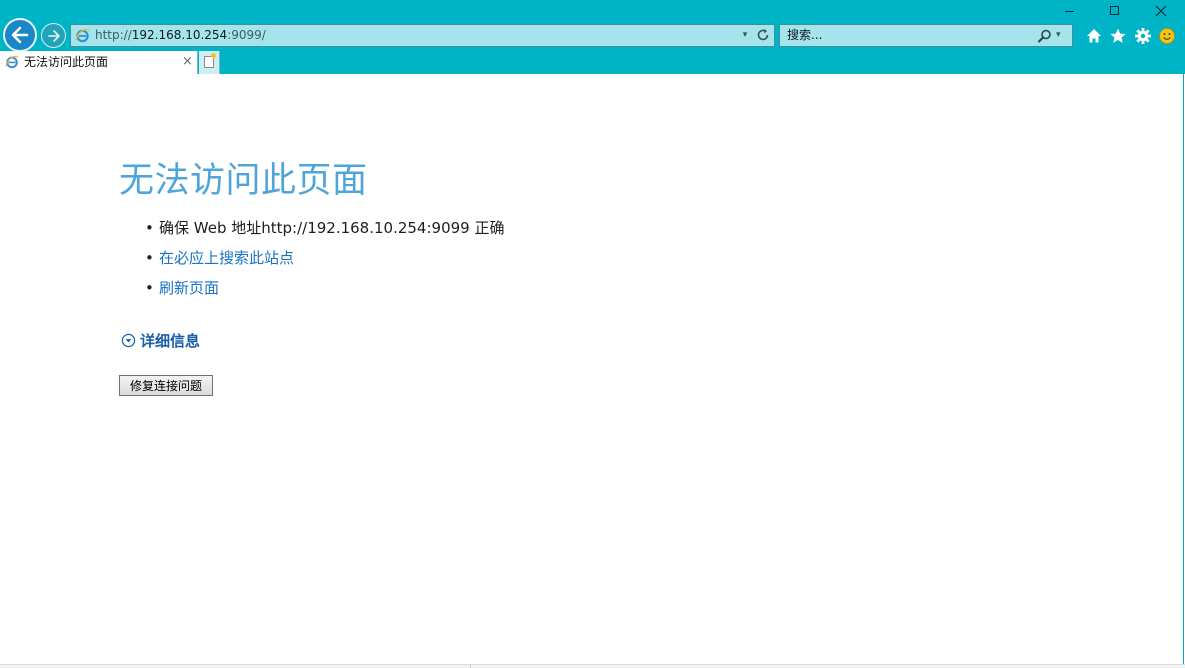 The width and height of the screenshot is (1185, 668). I want to click on close-icon, so click(1161, 11).